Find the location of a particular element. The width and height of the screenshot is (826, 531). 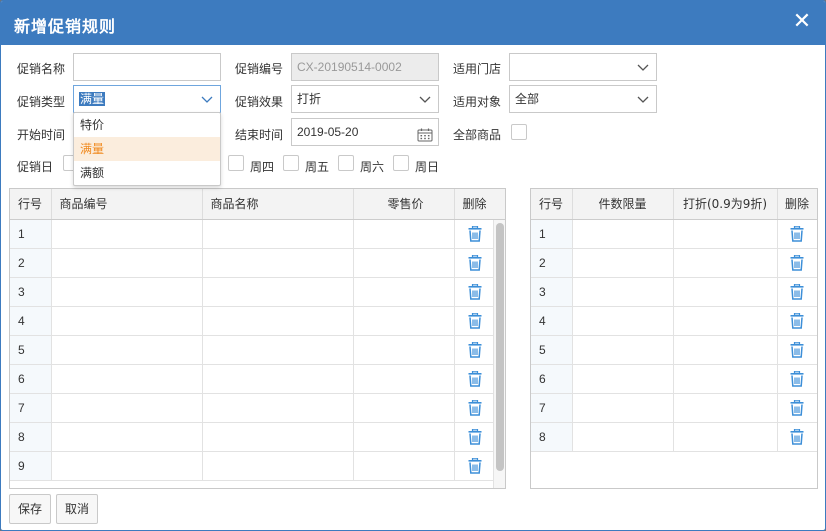

row-number: 1 is located at coordinates (552, 234).